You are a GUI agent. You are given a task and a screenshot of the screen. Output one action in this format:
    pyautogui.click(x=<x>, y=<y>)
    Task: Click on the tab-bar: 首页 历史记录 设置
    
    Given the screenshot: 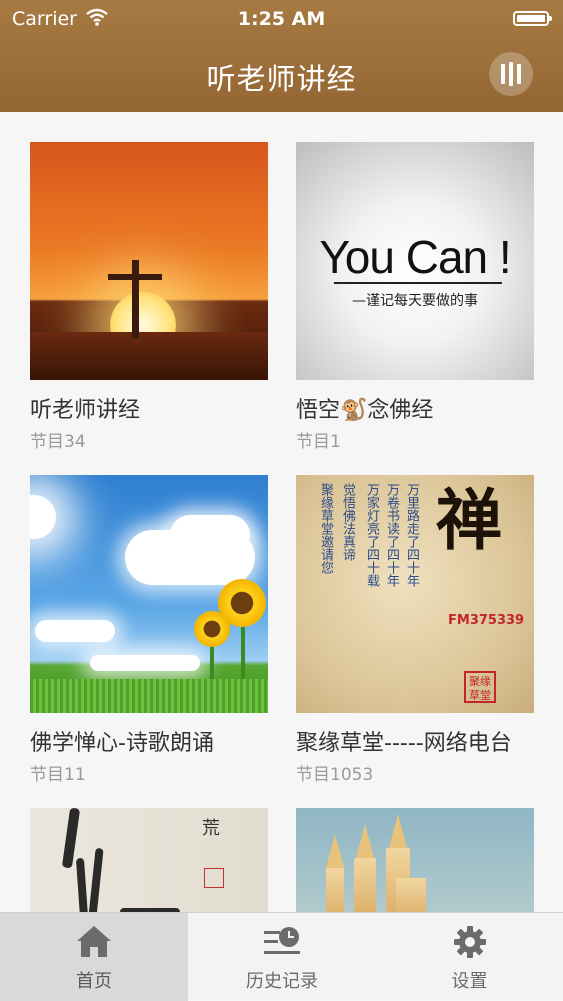 What is the action you would take?
    pyautogui.click(x=281, y=956)
    